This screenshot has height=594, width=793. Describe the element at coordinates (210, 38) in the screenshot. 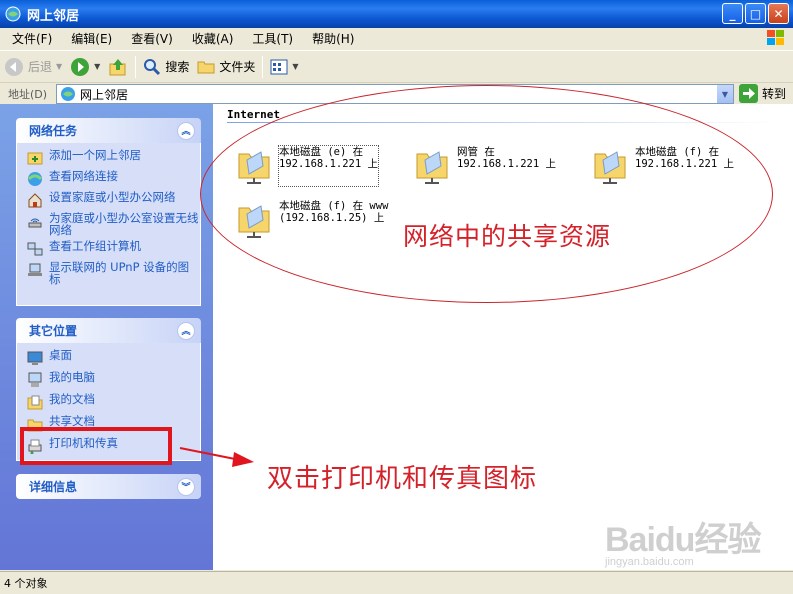

I see `menu-favorites: 收藏(A)` at that location.